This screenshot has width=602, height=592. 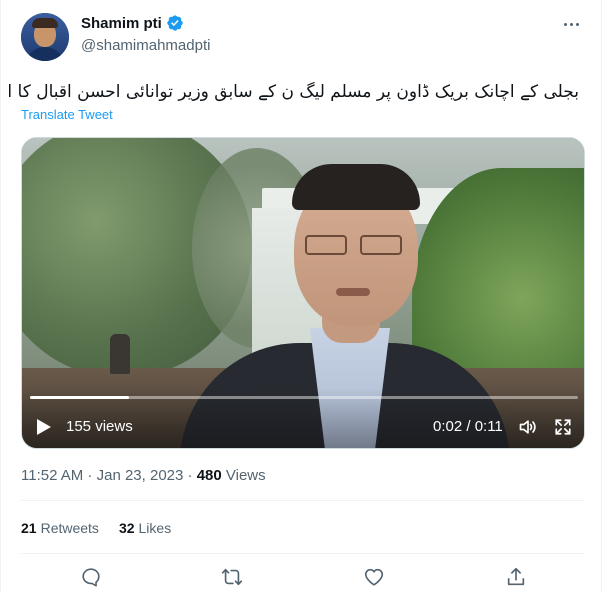 What do you see at coordinates (304, 397) in the screenshot?
I see `video-progress-bar` at bounding box center [304, 397].